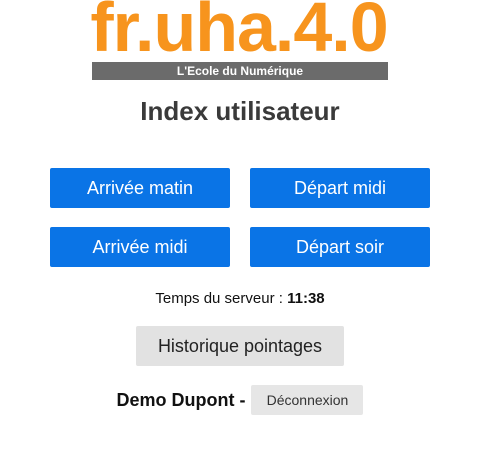  I want to click on depart-midi-button: Départ midi, so click(340, 188).